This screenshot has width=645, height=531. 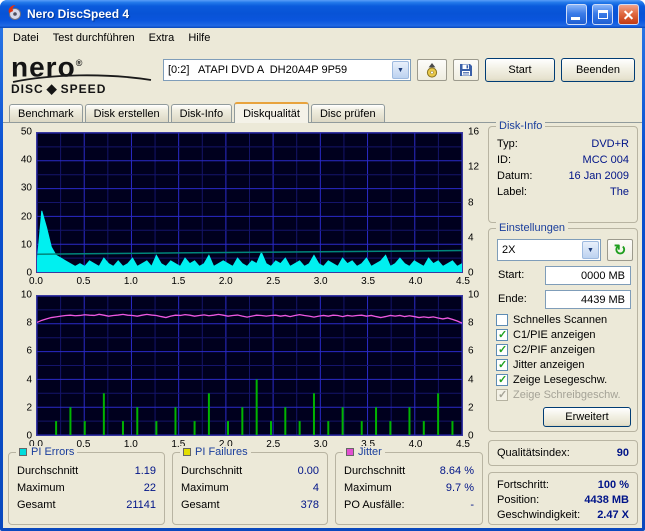 What do you see at coordinates (576, 14) in the screenshot?
I see `minimize-button` at bounding box center [576, 14].